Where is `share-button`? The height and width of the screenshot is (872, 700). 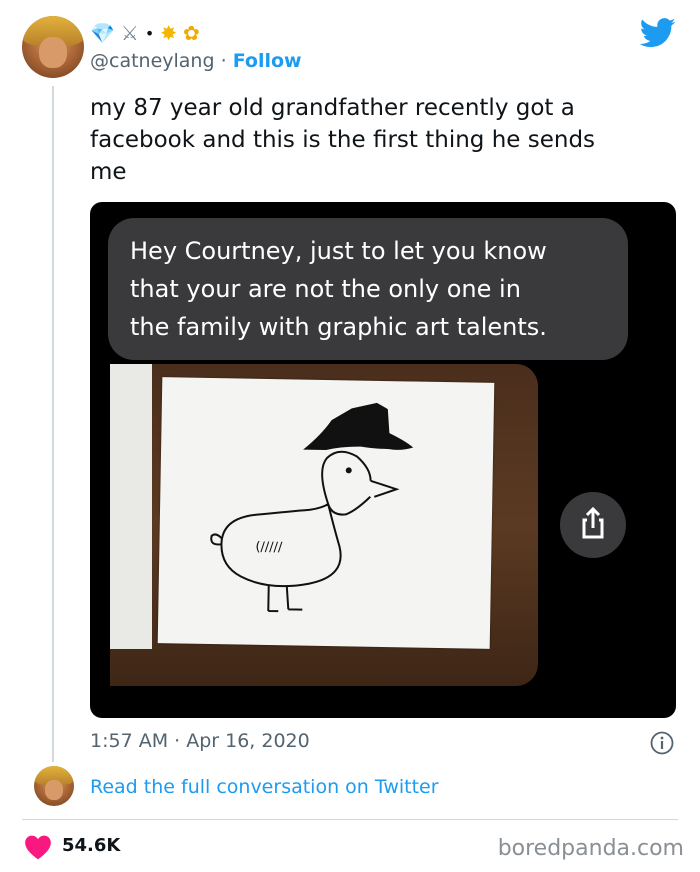
share-button is located at coordinates (593, 525).